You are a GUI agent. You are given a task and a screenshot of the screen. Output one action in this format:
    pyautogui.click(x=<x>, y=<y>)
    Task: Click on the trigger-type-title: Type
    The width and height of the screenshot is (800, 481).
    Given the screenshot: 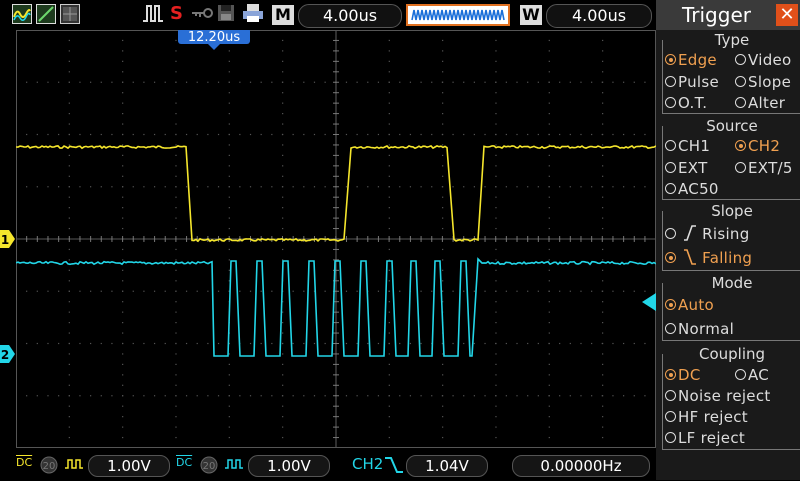 What is the action you would take?
    pyautogui.click(x=732, y=40)
    